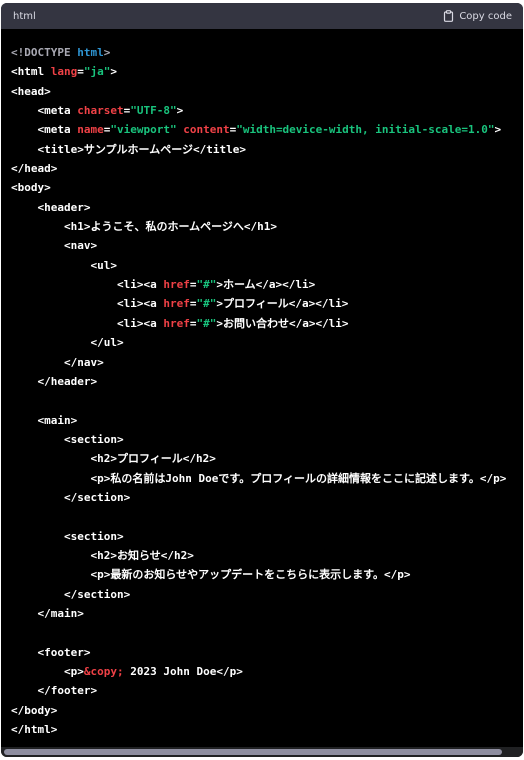  I want to click on code-token: <h2>お知らせ</h2>, so click(102, 555).